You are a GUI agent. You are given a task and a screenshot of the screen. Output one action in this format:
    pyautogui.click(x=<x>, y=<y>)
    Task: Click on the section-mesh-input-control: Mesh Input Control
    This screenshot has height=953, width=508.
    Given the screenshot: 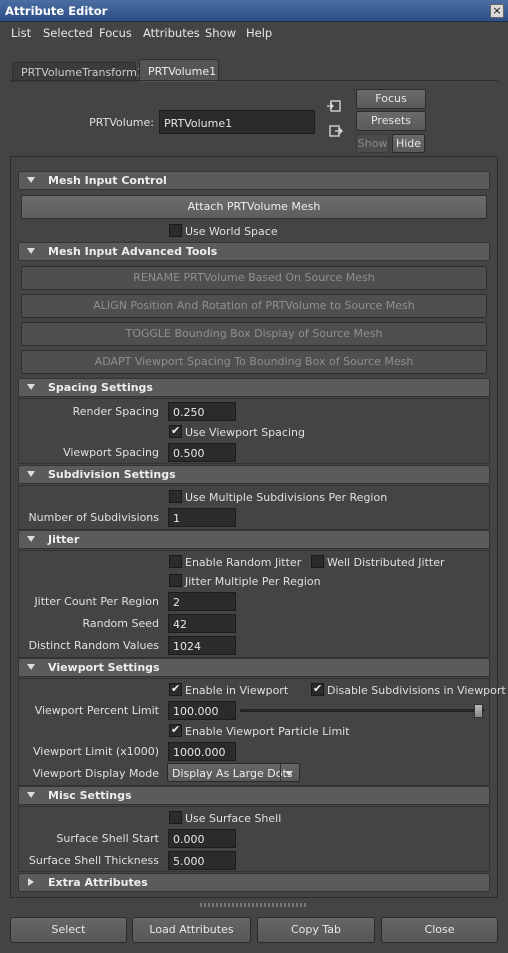 What is the action you would take?
    pyautogui.click(x=254, y=180)
    